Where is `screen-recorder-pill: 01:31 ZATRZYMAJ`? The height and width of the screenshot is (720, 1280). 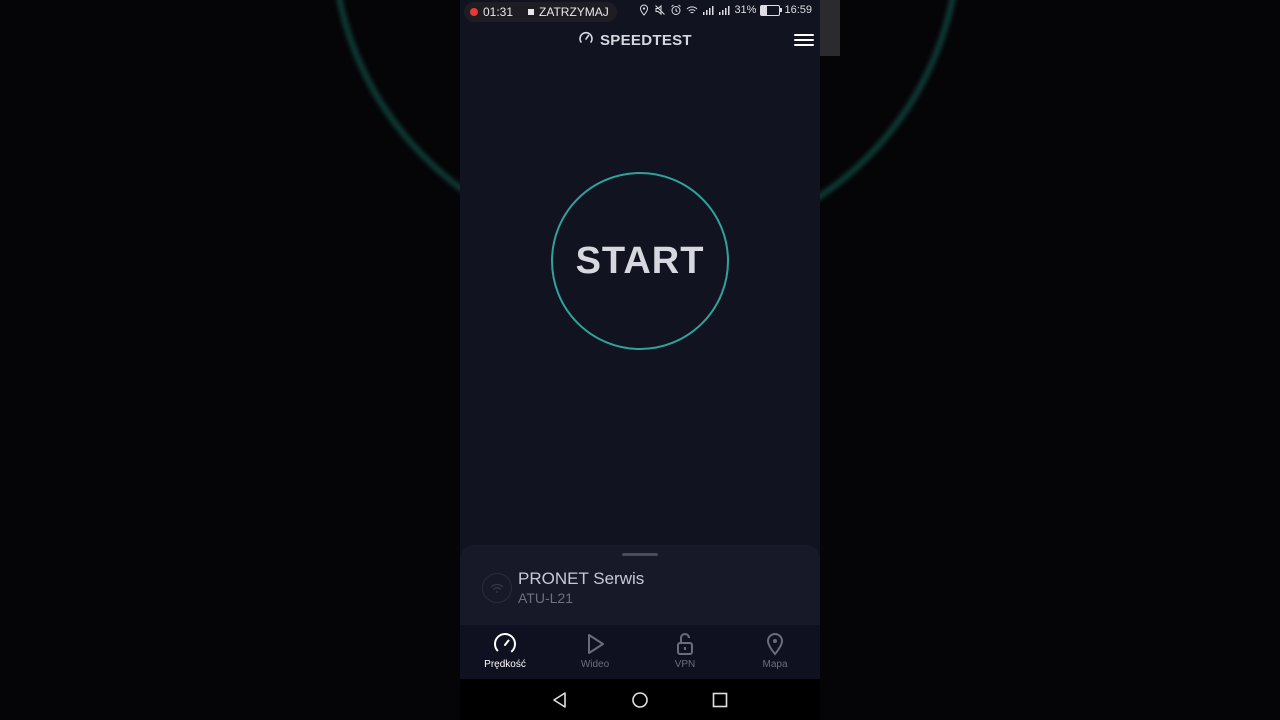 screen-recorder-pill: 01:31 ZATRZYMAJ is located at coordinates (540, 12).